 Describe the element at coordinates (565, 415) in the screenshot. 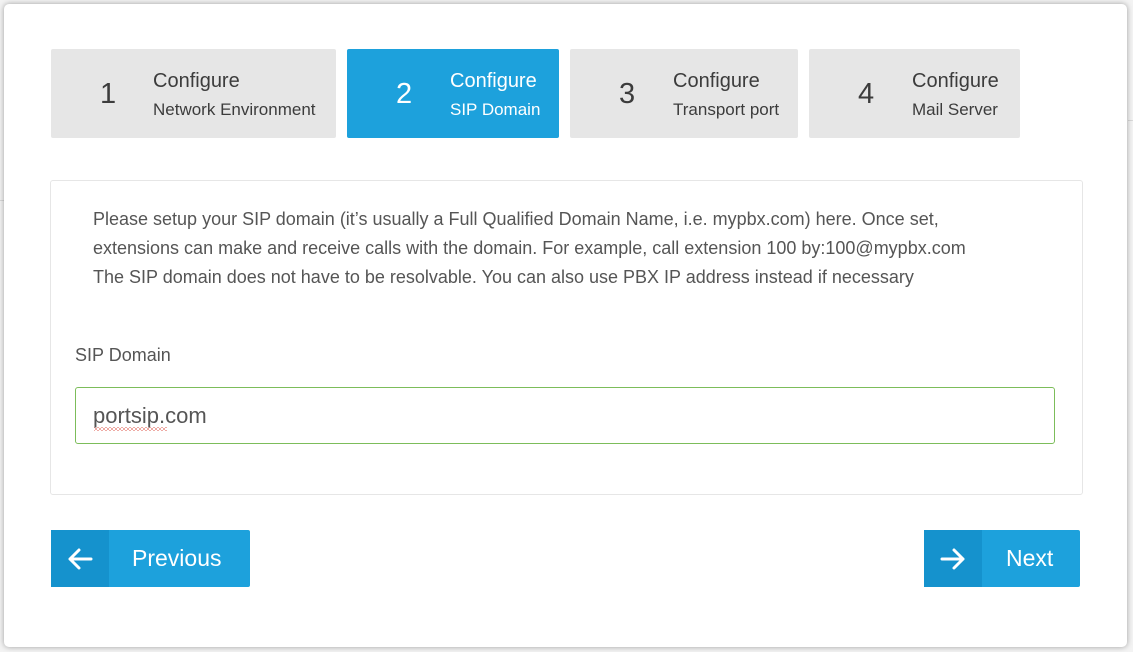

I see `sip-domain-input` at that location.